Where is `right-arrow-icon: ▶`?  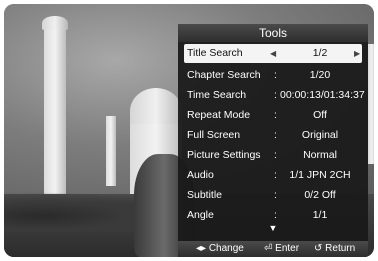 right-arrow-icon: ▶ is located at coordinates (357, 53).